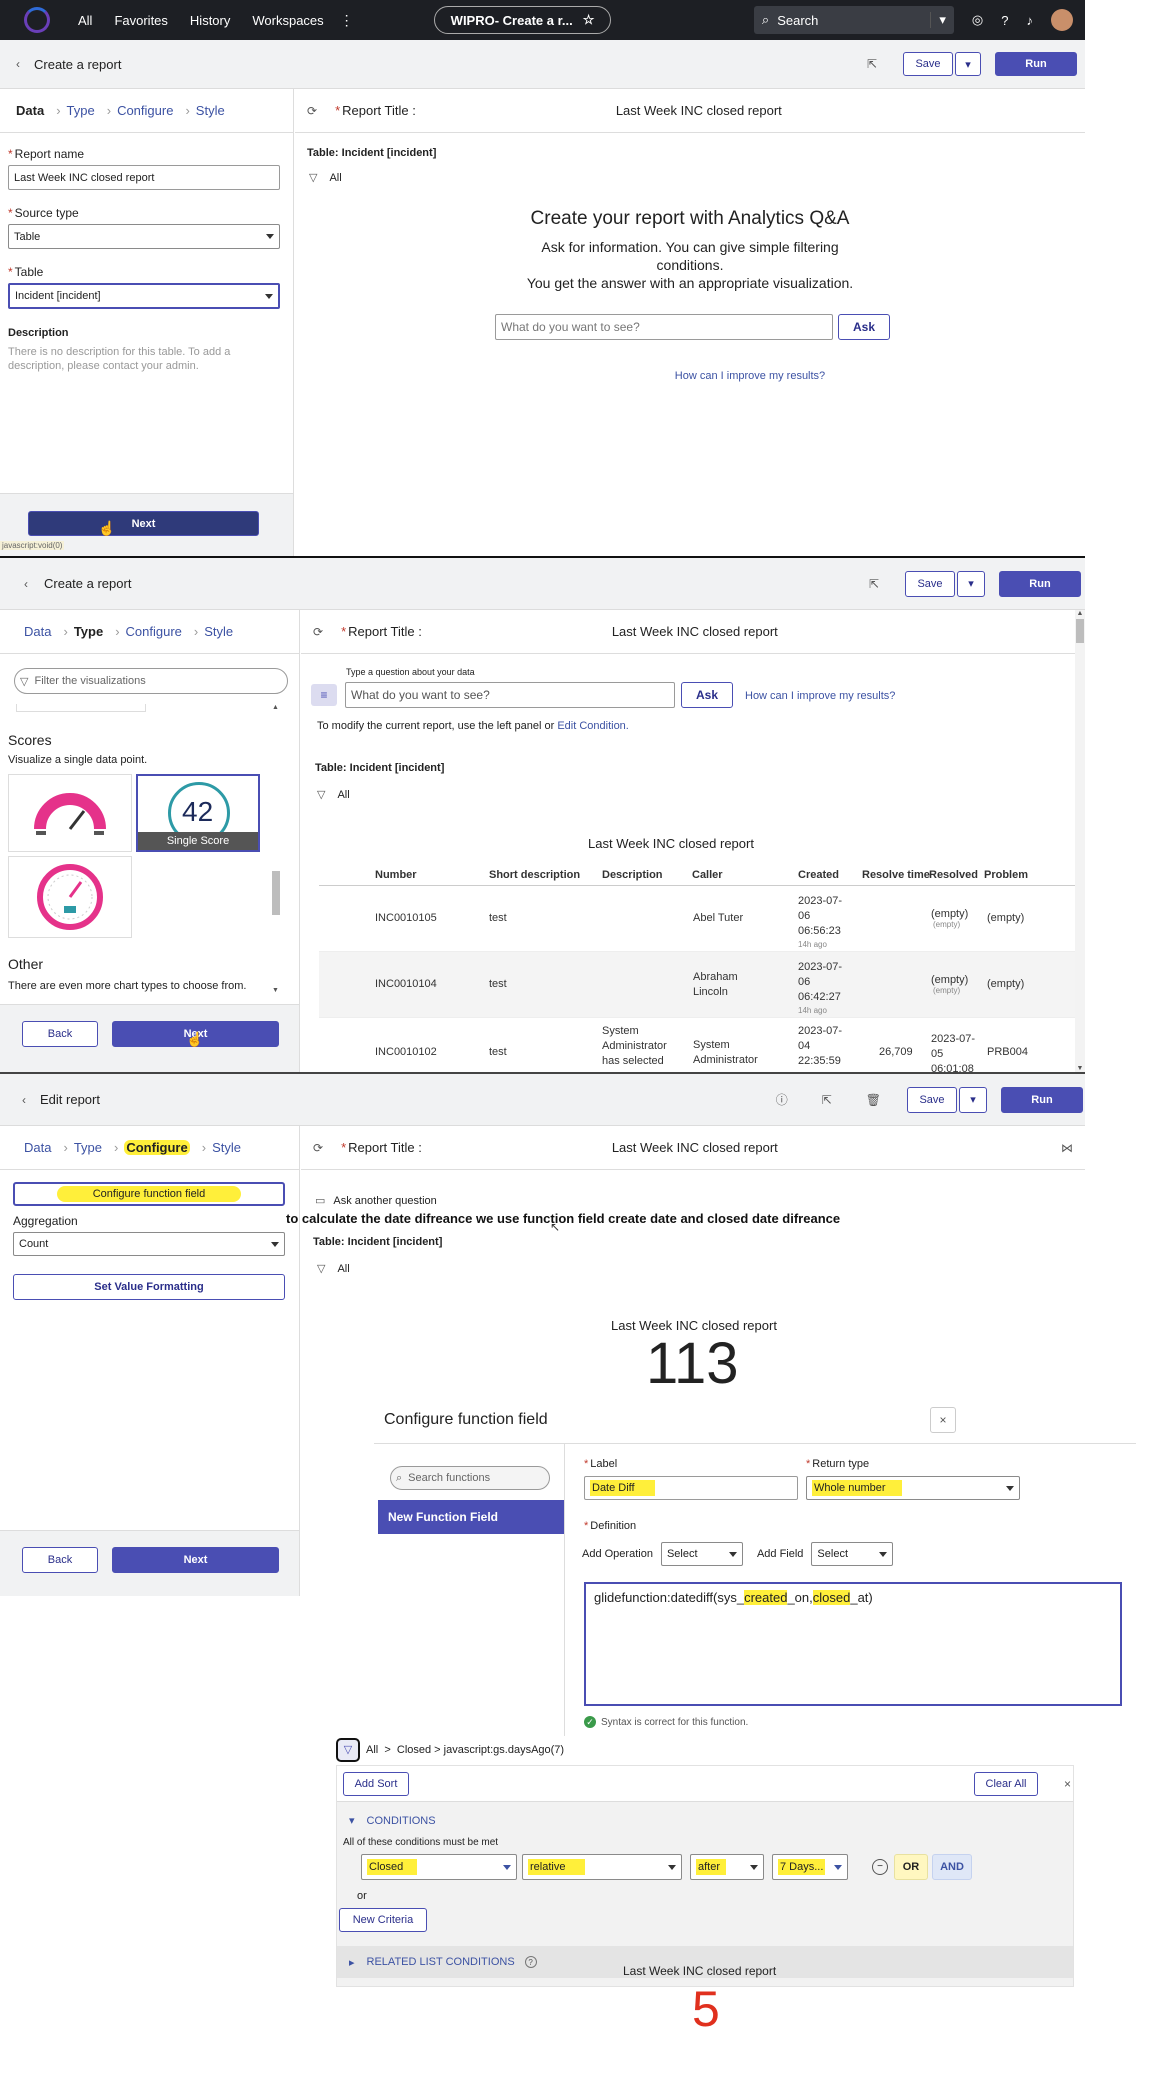 The width and height of the screenshot is (1160, 2096). What do you see at coordinates (938, 20) in the screenshot?
I see `search-dropdown-icon: ▾` at bounding box center [938, 20].